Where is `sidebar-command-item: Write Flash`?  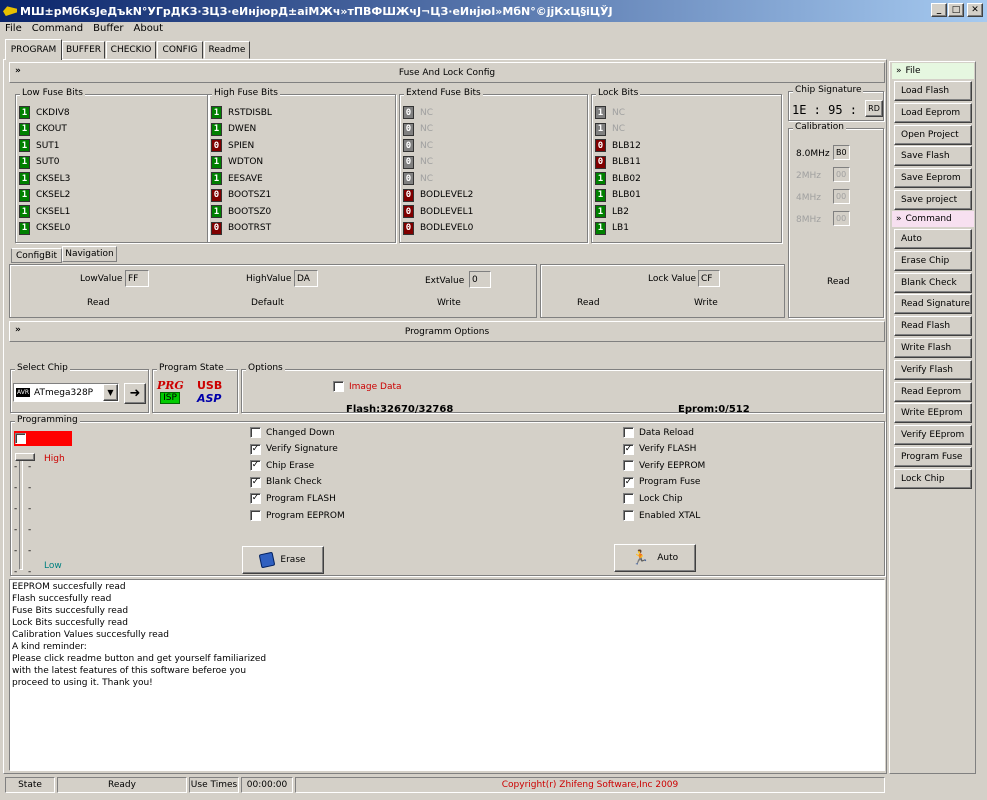 sidebar-command-item: Write Flash is located at coordinates (933, 348).